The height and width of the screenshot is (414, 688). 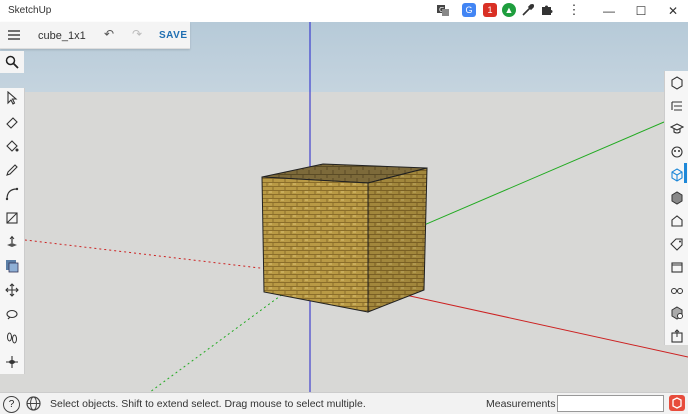 I want to click on scenes-icon, so click(x=677, y=221).